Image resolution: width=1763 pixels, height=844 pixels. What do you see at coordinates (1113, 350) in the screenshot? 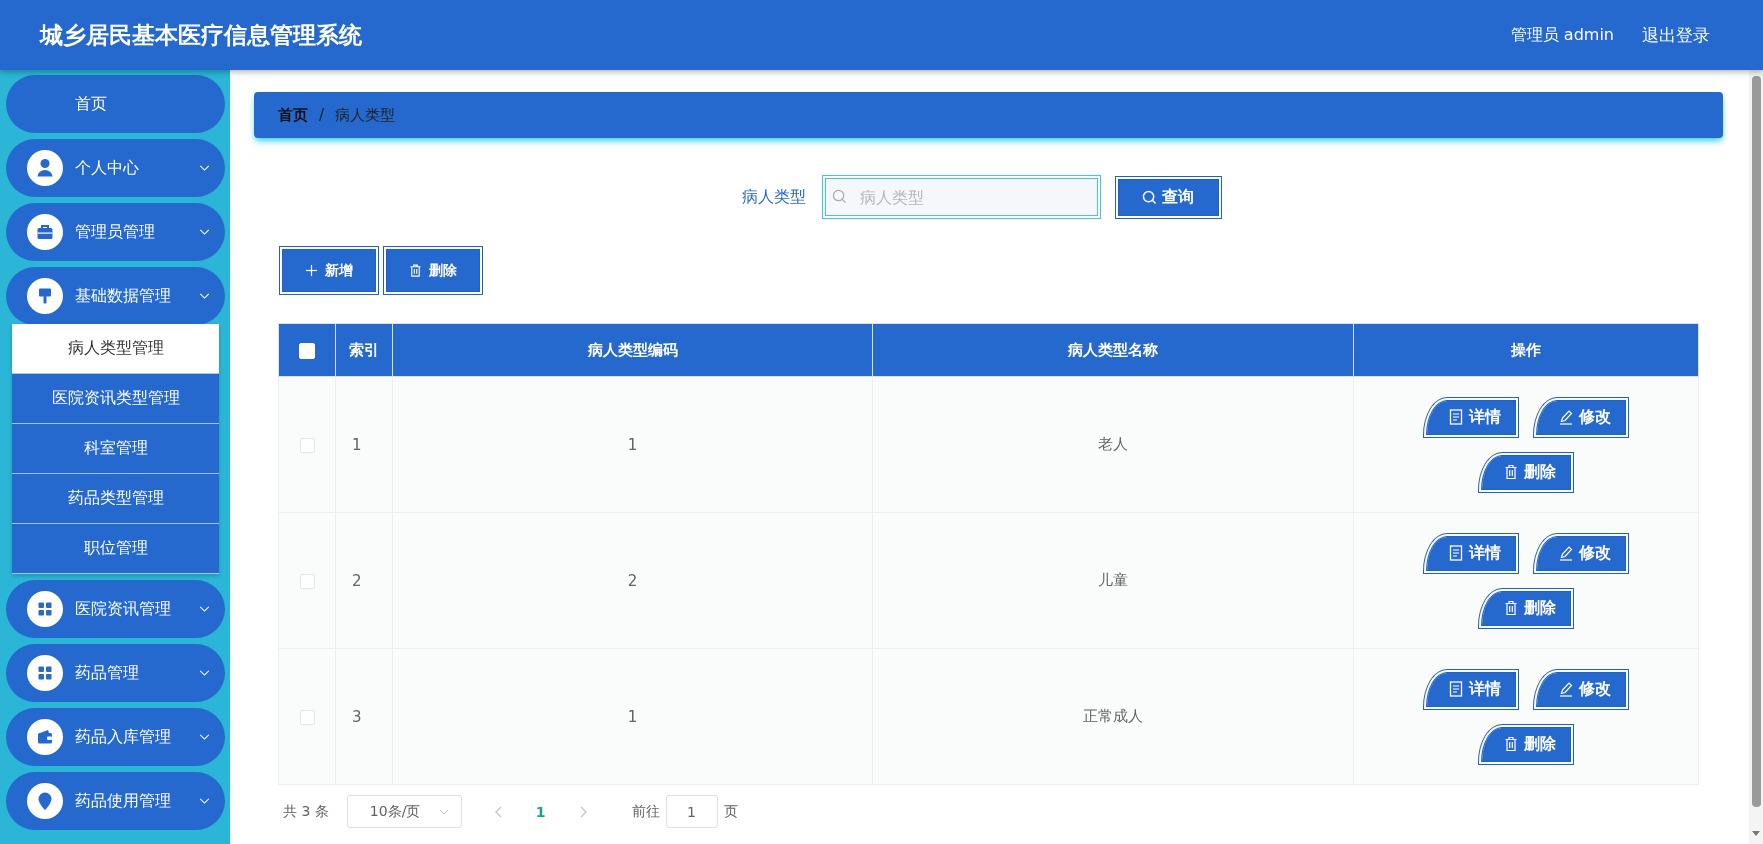
I see `column-header: 病人类型名称` at bounding box center [1113, 350].